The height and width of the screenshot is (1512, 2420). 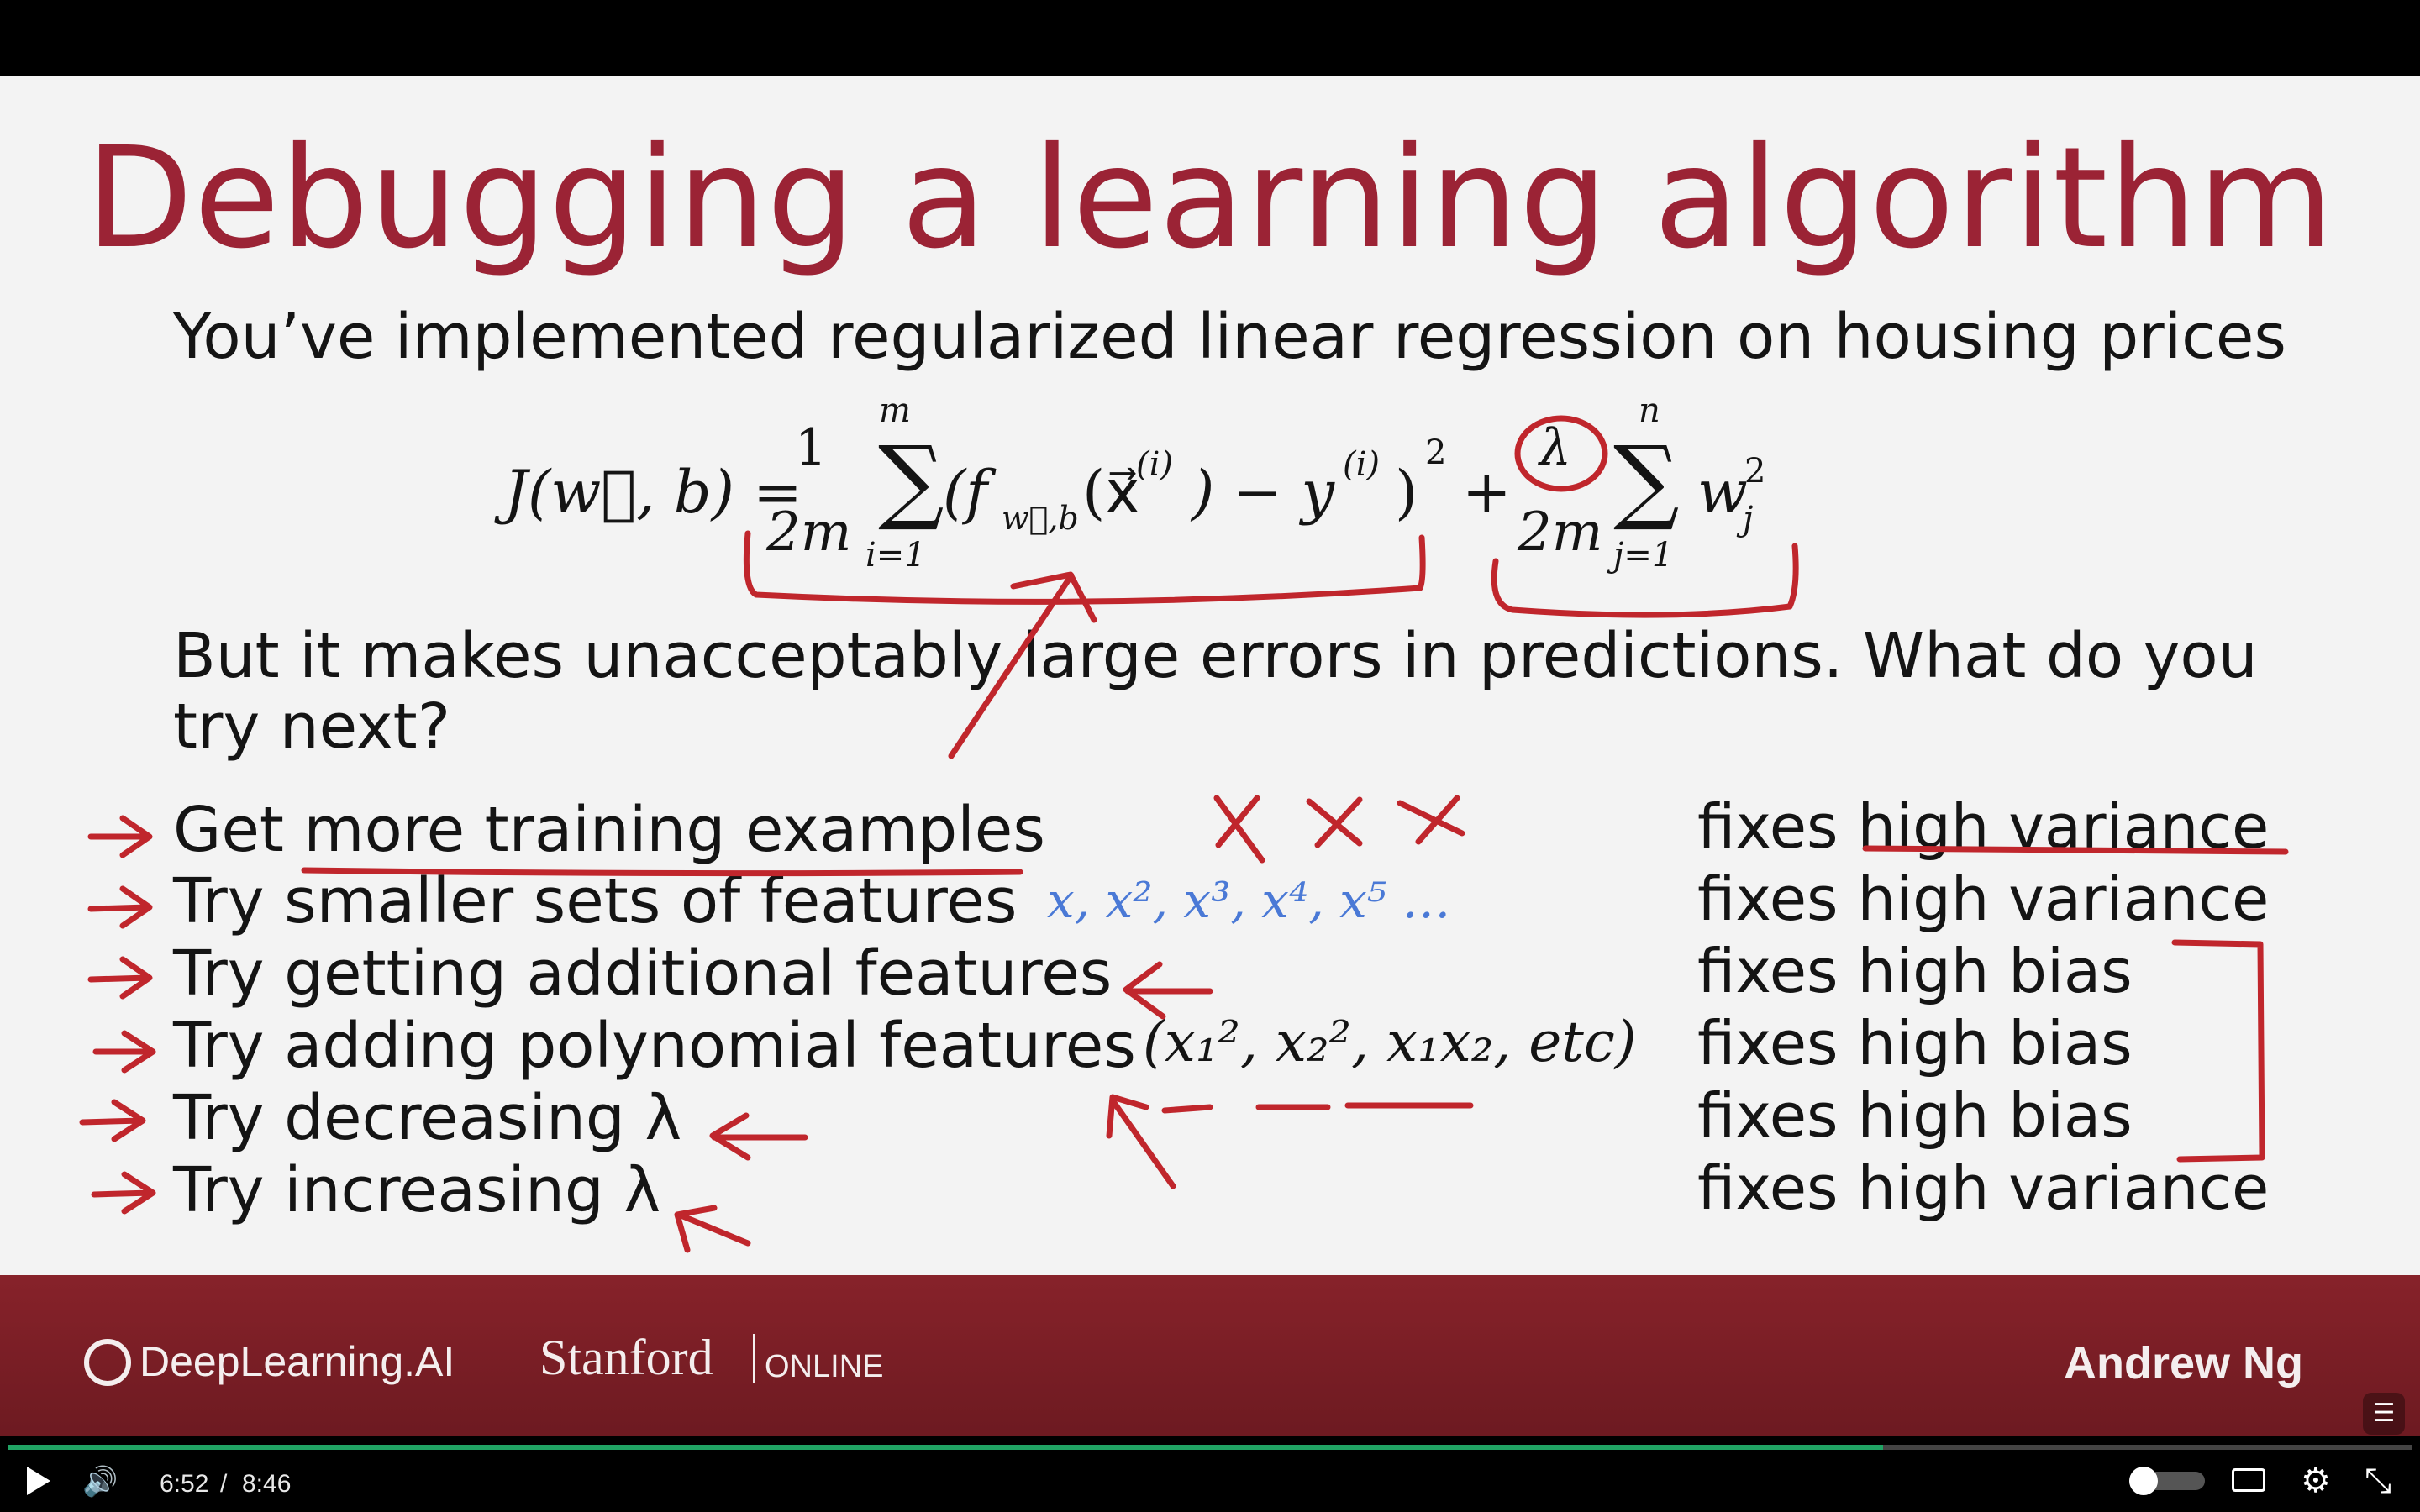 What do you see at coordinates (1561, 453) in the screenshot?
I see `lambda-circle-annotation` at bounding box center [1561, 453].